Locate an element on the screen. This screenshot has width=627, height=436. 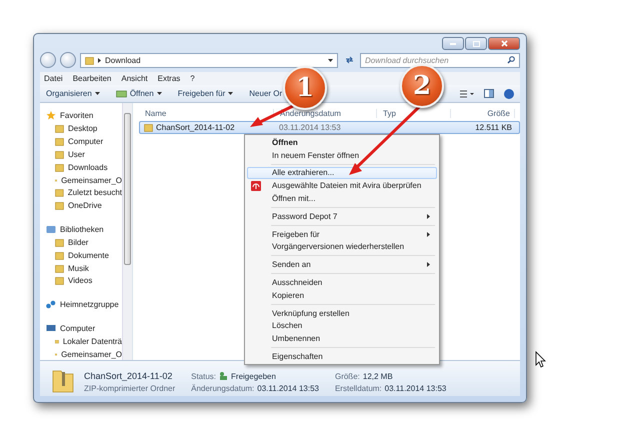
created-value: 03.11.2014 13:53 is located at coordinates (415, 388).